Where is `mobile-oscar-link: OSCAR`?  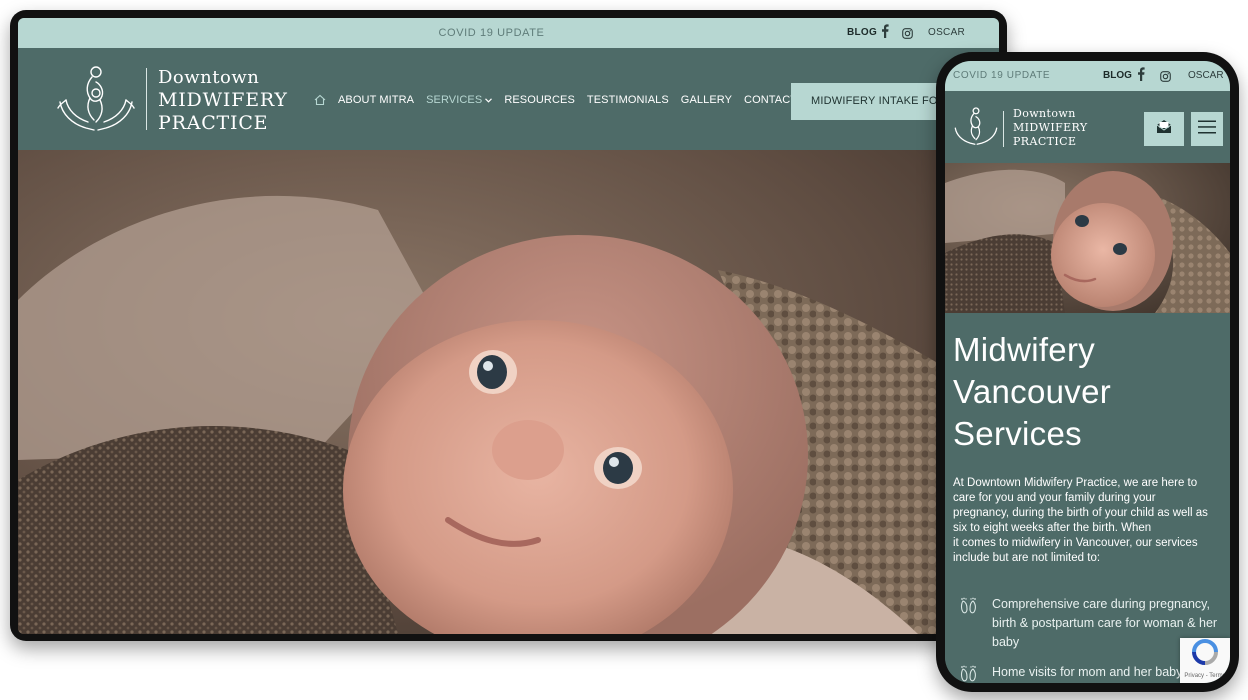 mobile-oscar-link: OSCAR is located at coordinates (1206, 75).